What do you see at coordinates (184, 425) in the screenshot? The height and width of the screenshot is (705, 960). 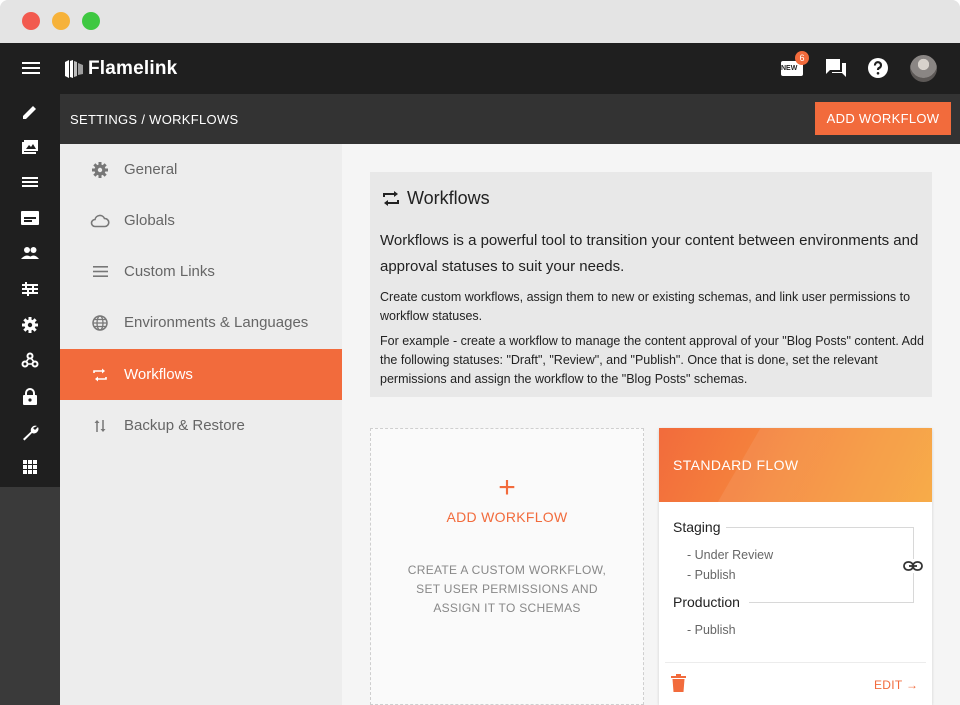 I see `nav-item-label: Backup & Restore` at bounding box center [184, 425].